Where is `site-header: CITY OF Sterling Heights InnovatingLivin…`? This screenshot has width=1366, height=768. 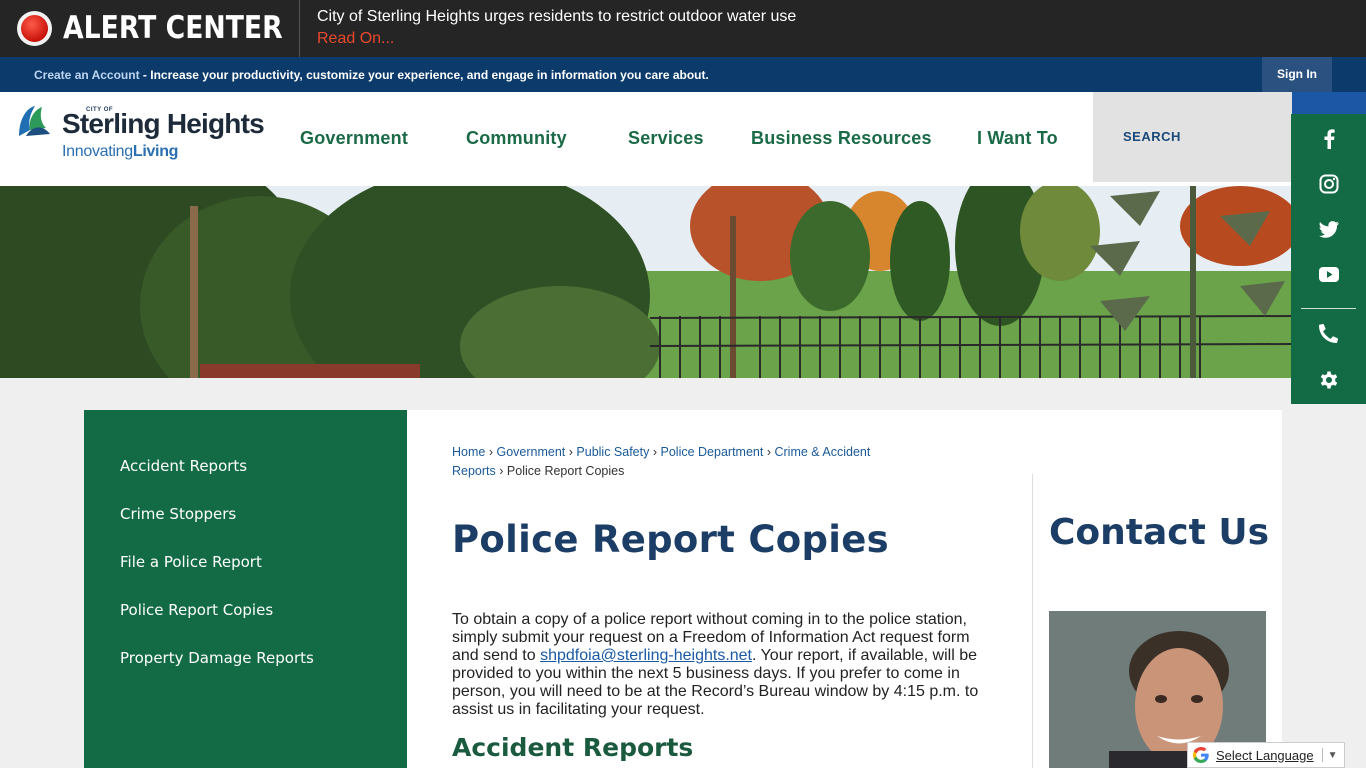 site-header: CITY OF Sterling Heights InnovatingLivin… is located at coordinates (646, 139).